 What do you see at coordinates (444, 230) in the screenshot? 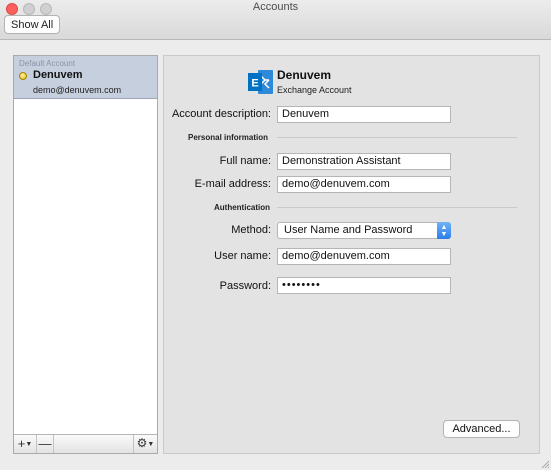
I see `chevron-up-down-icon: ▲ ▼` at bounding box center [444, 230].